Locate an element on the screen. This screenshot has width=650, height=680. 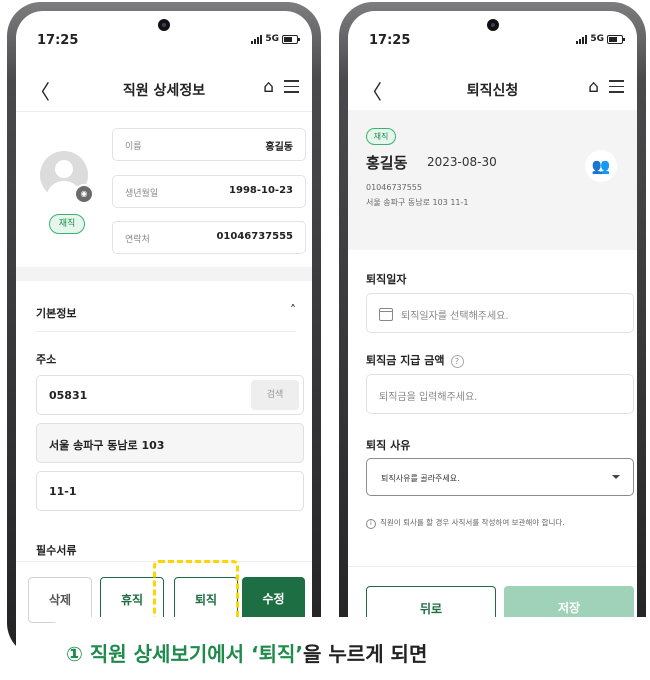
section-divider is located at coordinates (166, 331).